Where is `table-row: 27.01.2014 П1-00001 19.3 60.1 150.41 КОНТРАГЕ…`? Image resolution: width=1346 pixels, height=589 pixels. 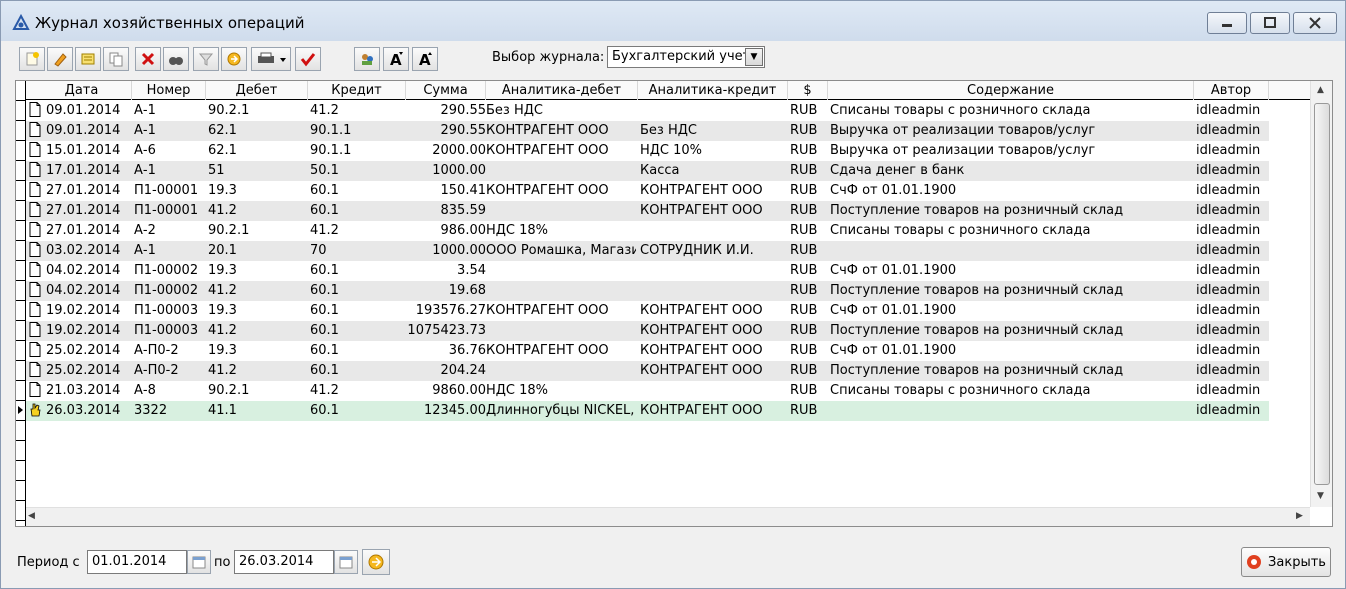
table-row: 27.01.2014 П1-00001 19.3 60.1 150.41 КОНТРАГЕ… is located at coordinates (647, 191).